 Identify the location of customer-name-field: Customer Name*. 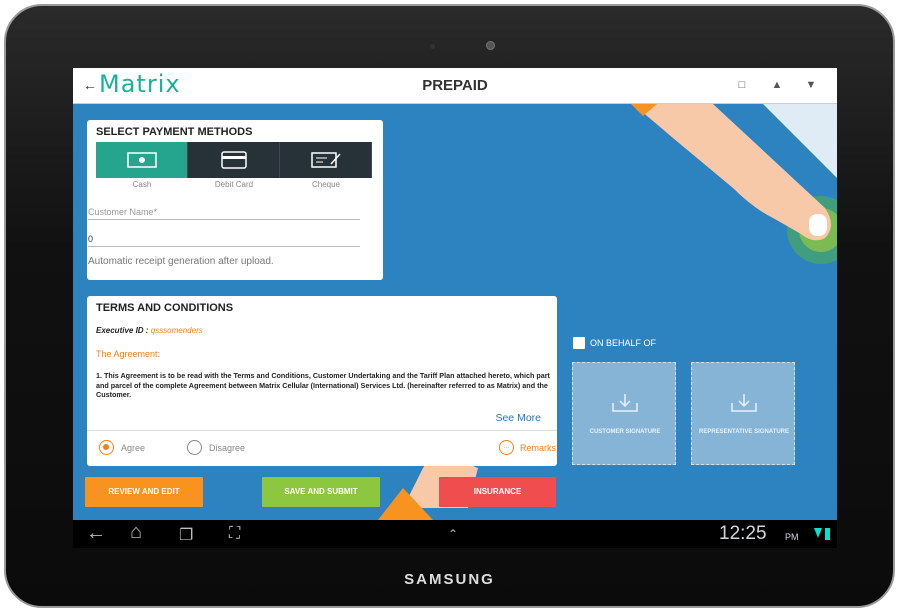
(122, 212).